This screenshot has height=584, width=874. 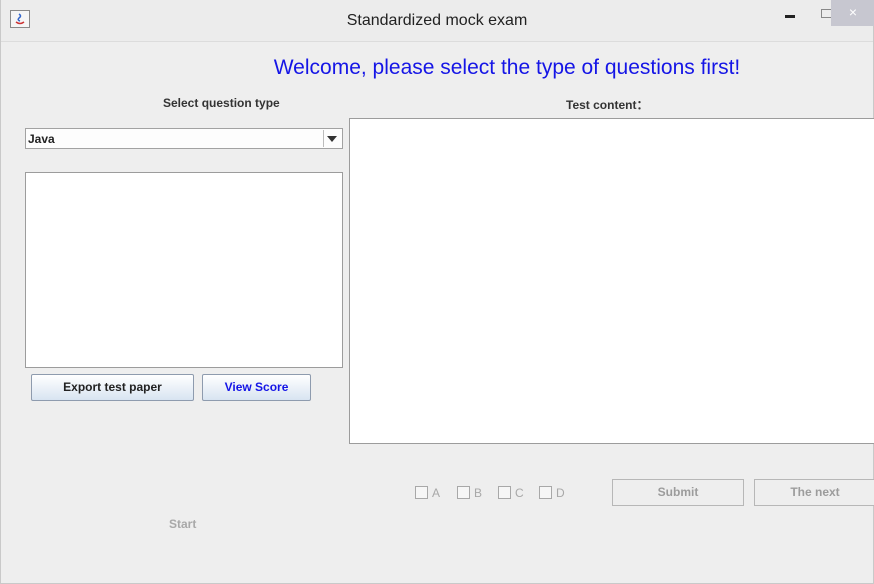 I want to click on option-label: A, so click(x=436, y=493).